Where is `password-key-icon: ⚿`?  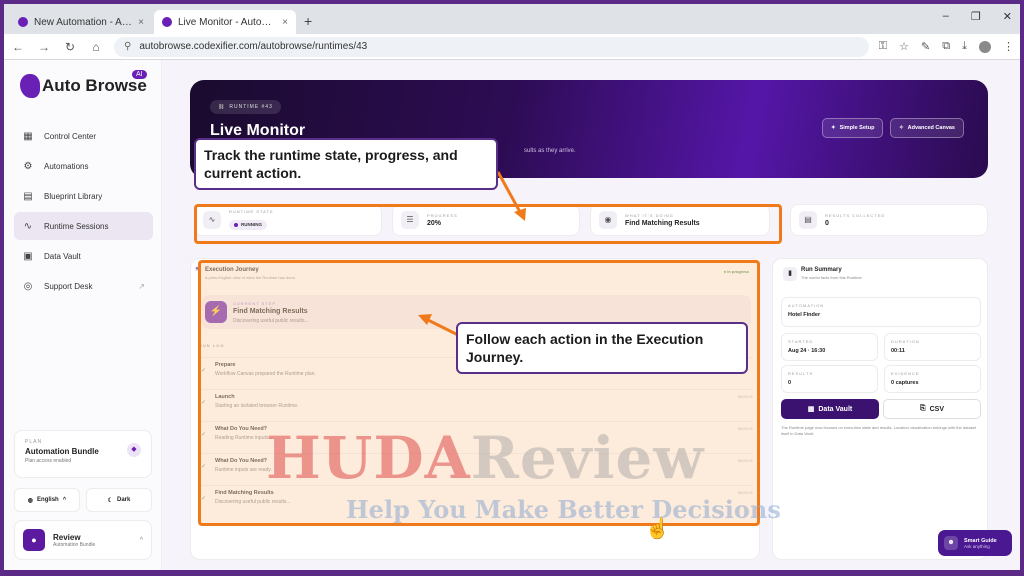 password-key-icon: ⚿ is located at coordinates (883, 46).